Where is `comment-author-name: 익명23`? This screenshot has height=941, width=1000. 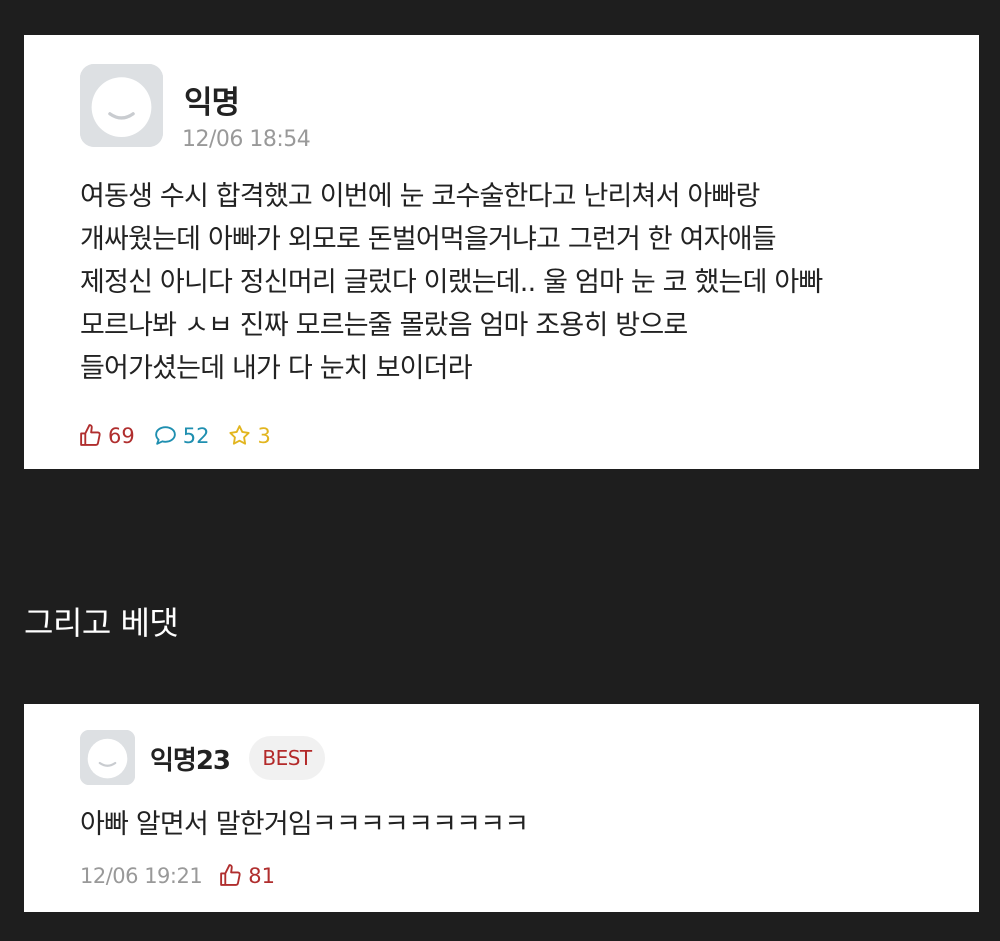 comment-author-name: 익명23 is located at coordinates (190, 758).